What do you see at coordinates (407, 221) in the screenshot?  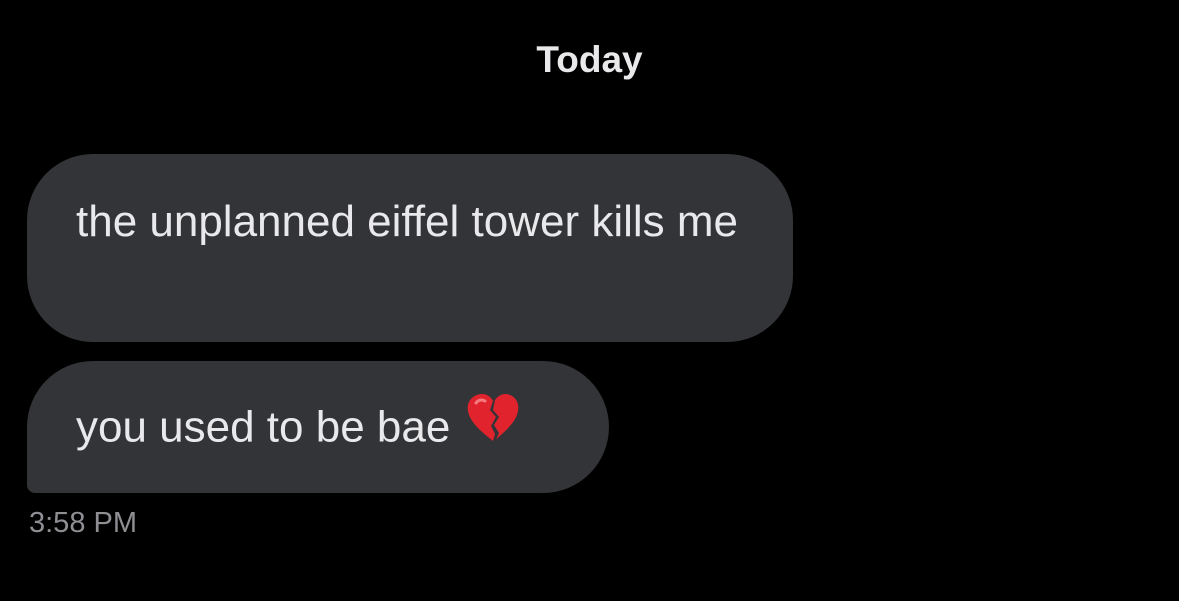 I see `message-text: the unplanned eiffel tower kills me` at bounding box center [407, 221].